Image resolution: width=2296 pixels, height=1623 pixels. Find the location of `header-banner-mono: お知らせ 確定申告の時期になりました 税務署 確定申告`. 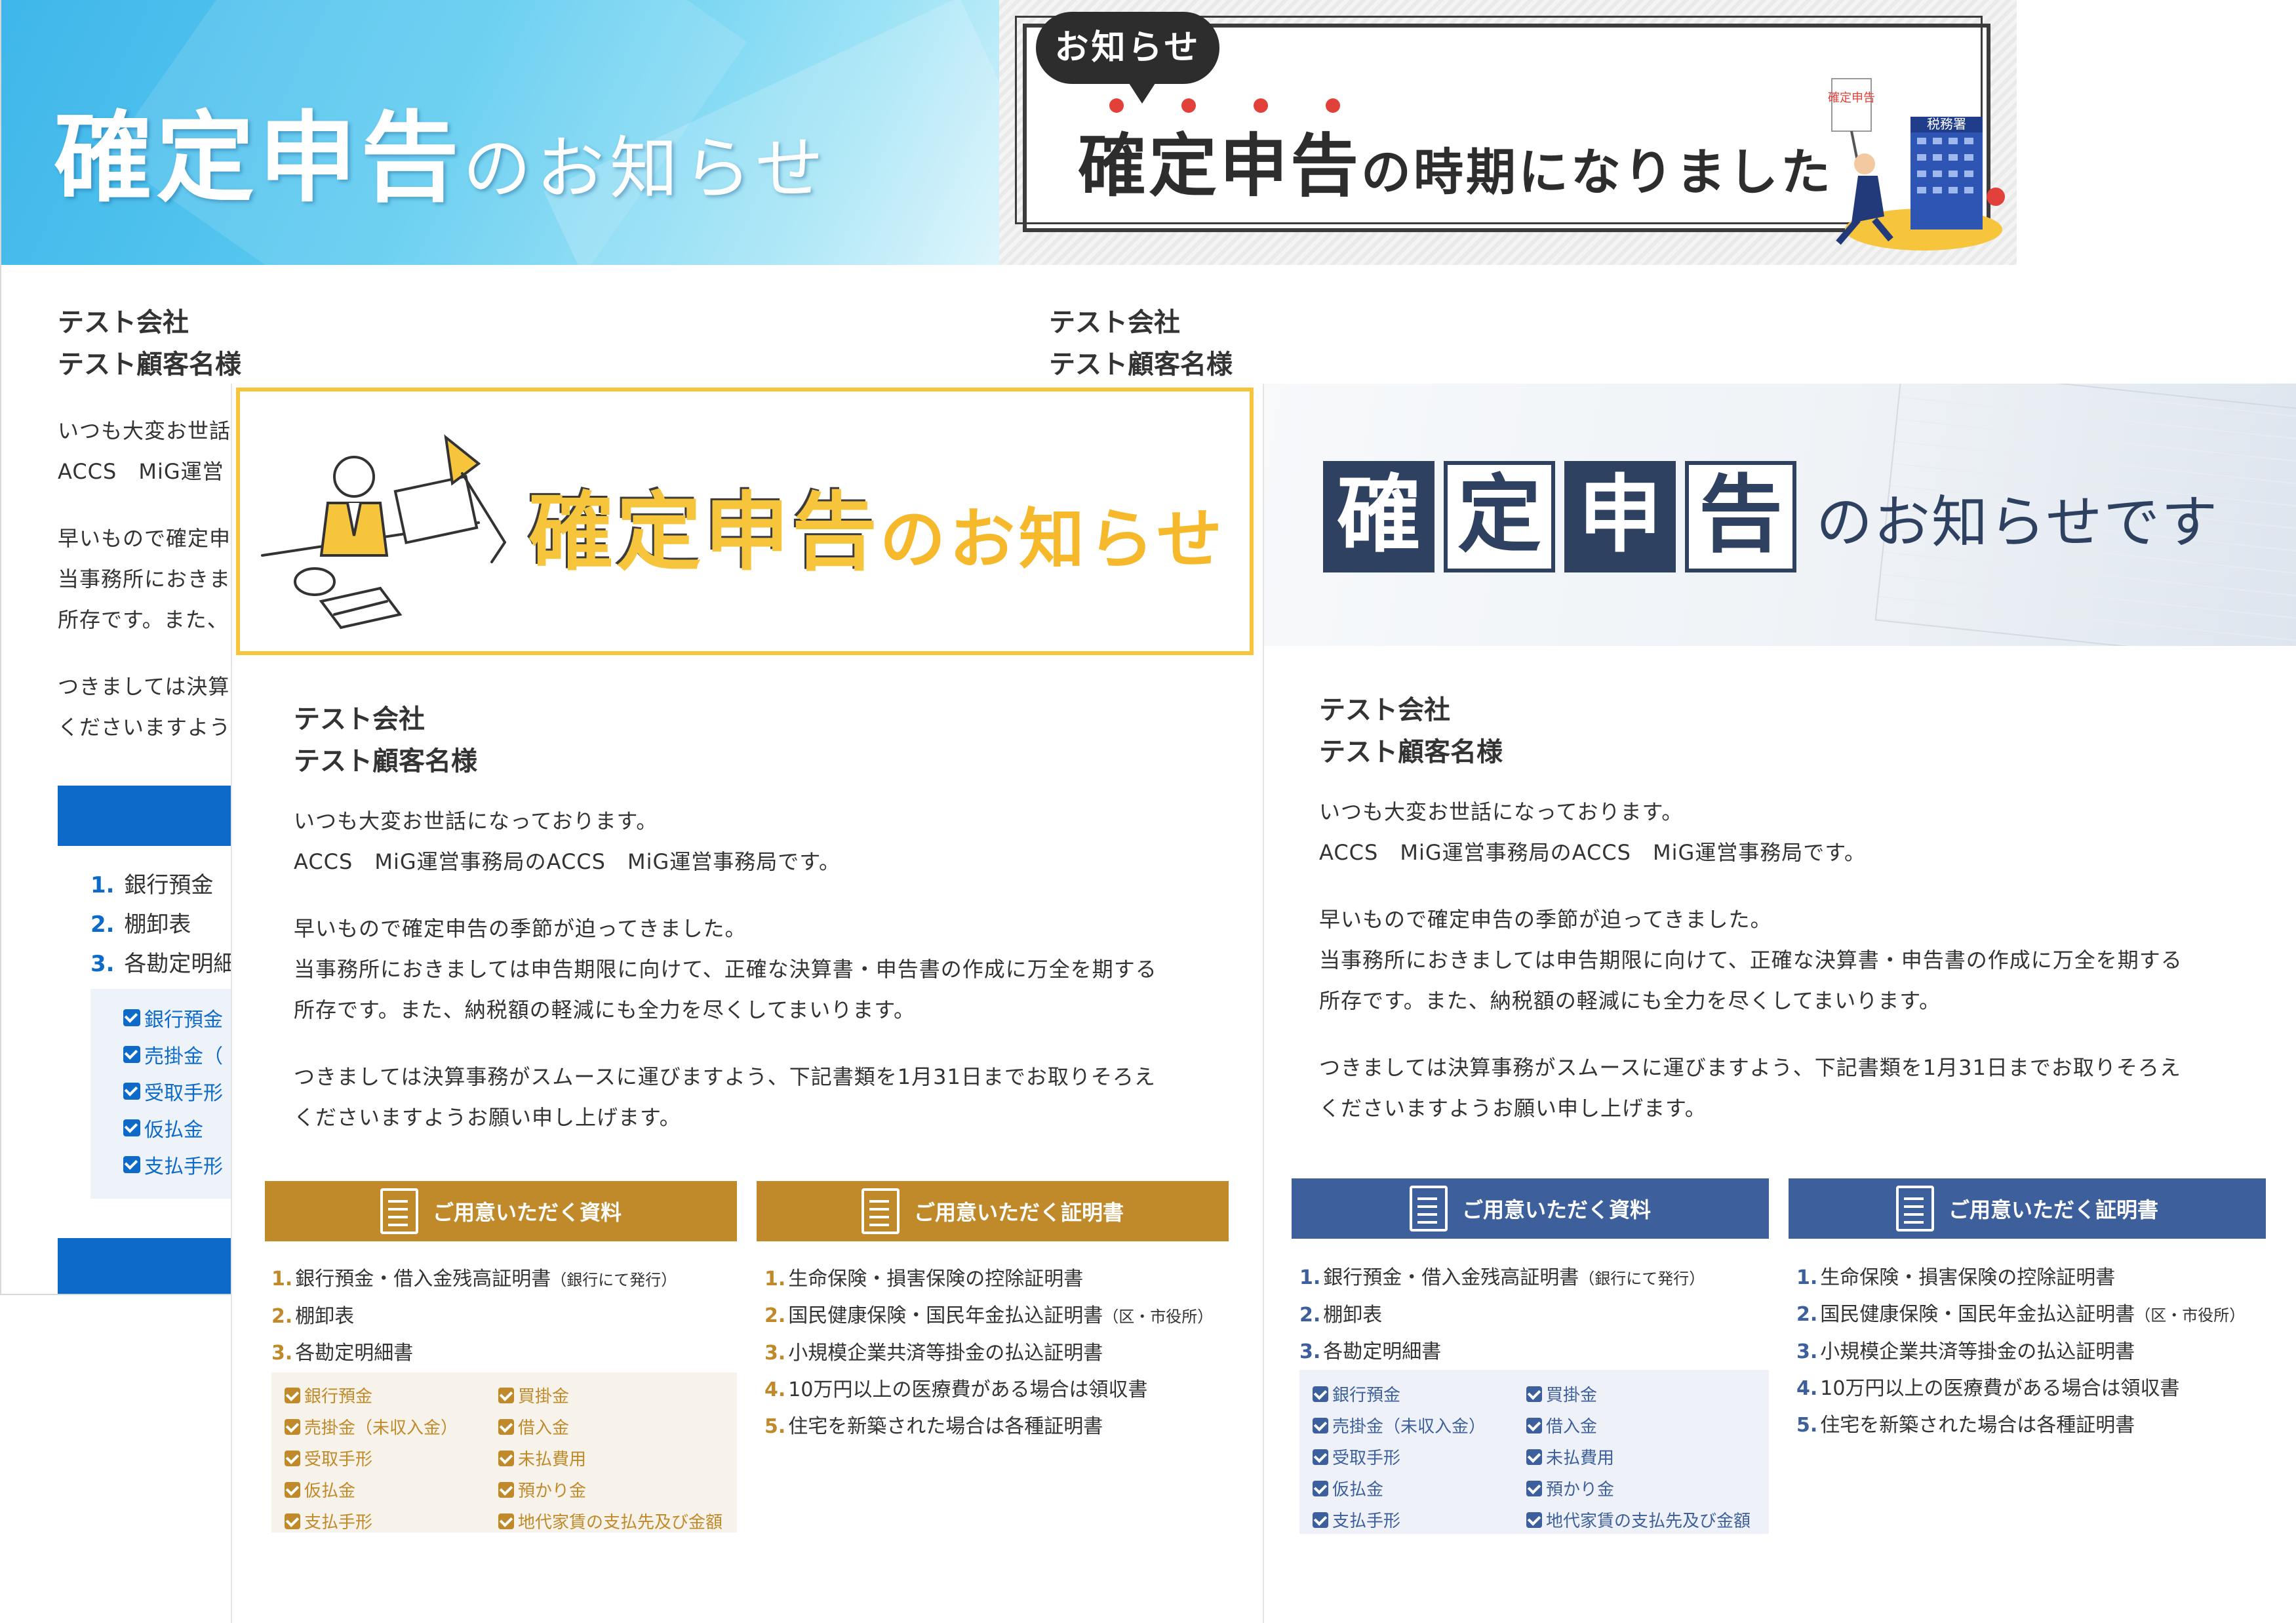

header-banner-mono: お知らせ 確定申告の時期になりました 税務署 確定申告 is located at coordinates (1508, 132).